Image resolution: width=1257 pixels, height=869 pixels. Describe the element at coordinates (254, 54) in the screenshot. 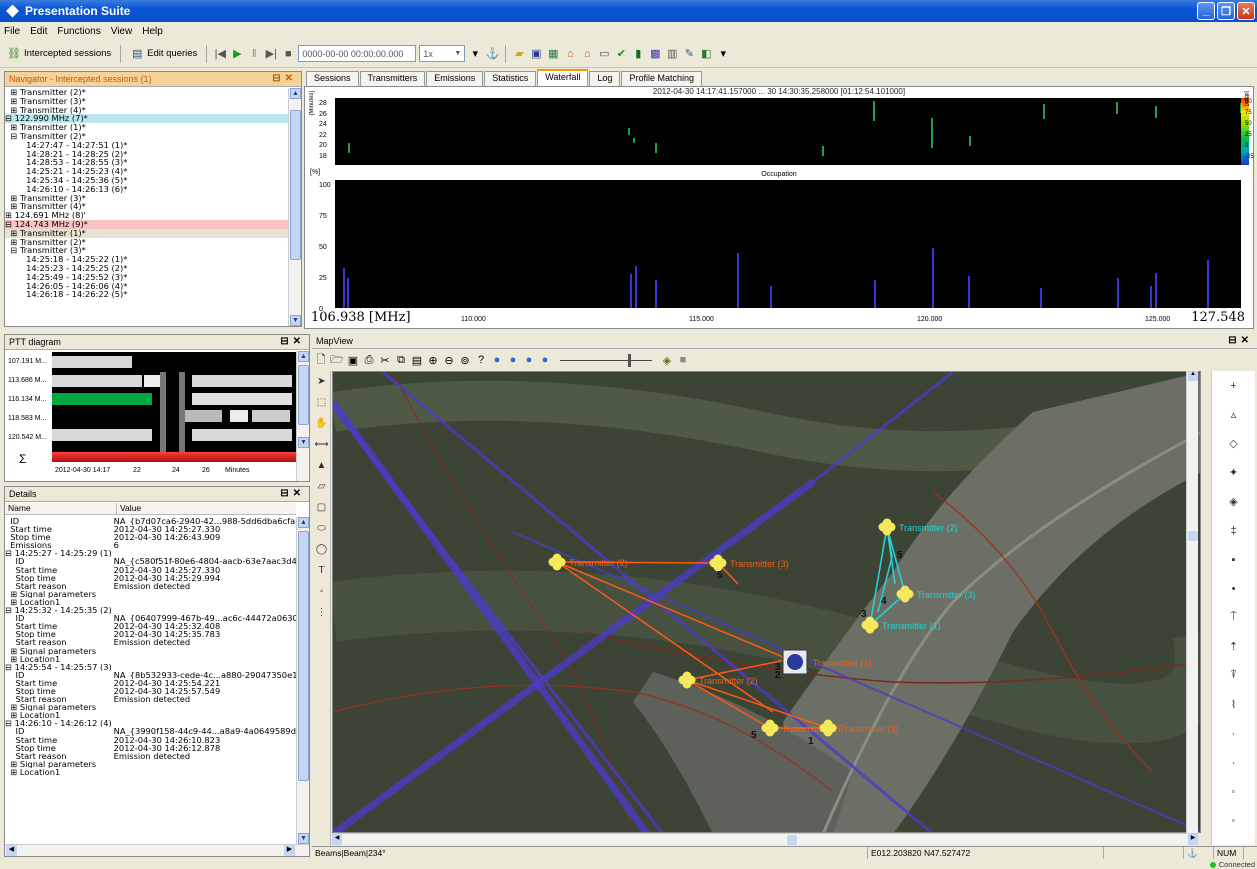

I see `pause-icon: ‖` at that location.